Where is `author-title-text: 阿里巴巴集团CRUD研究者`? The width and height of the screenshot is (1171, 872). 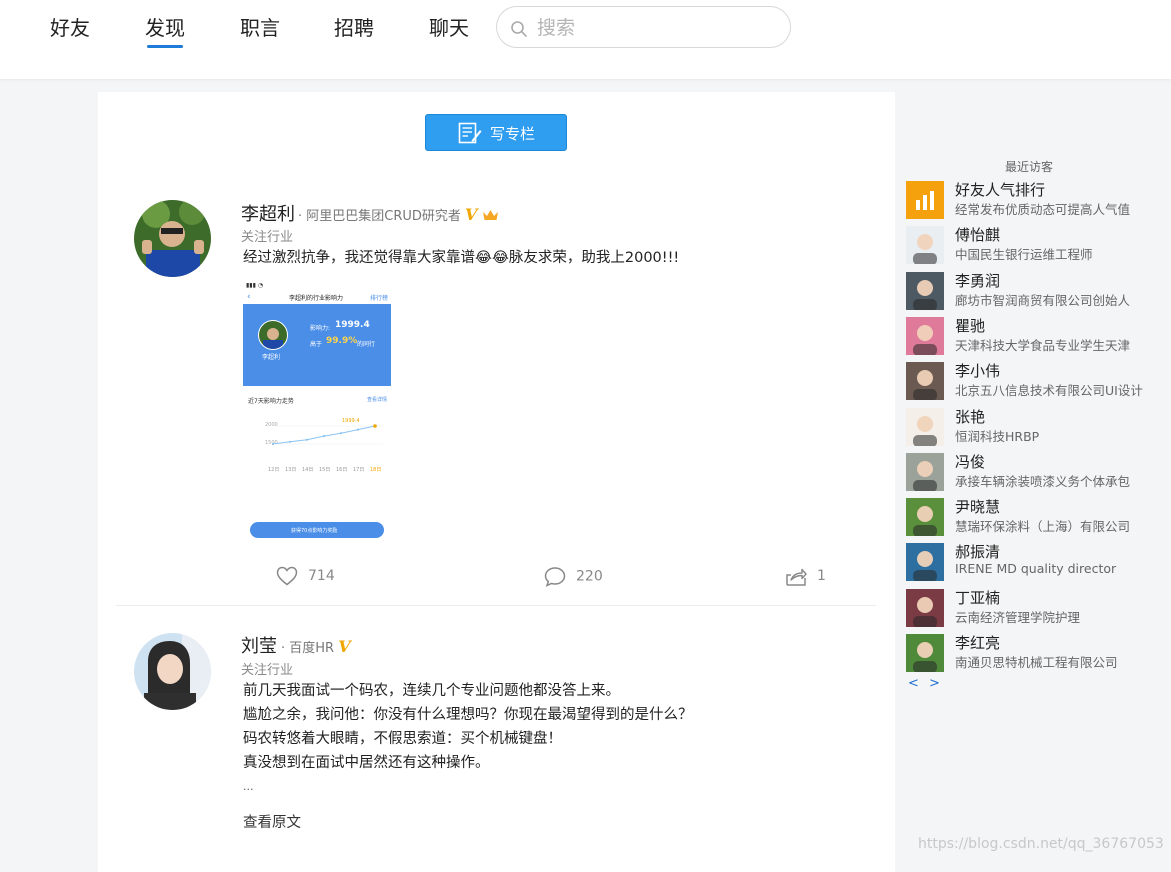
author-title-text: 阿里巴巴集团CRUD研究者 is located at coordinates (383, 216).